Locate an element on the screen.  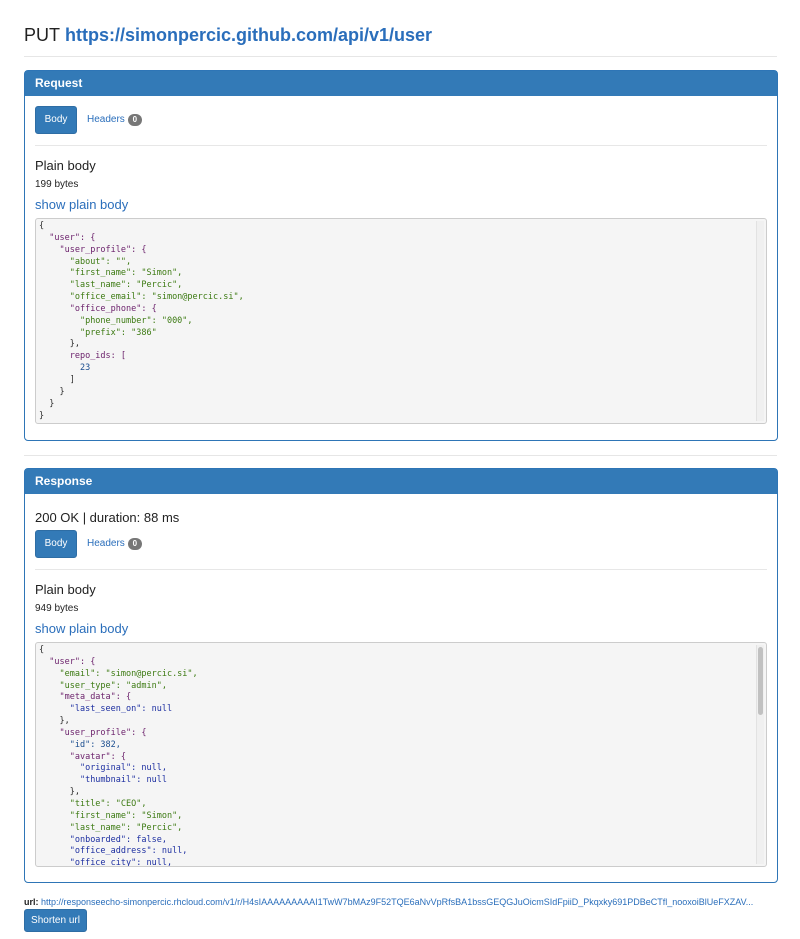
http-method: PUT is located at coordinates (42, 35).